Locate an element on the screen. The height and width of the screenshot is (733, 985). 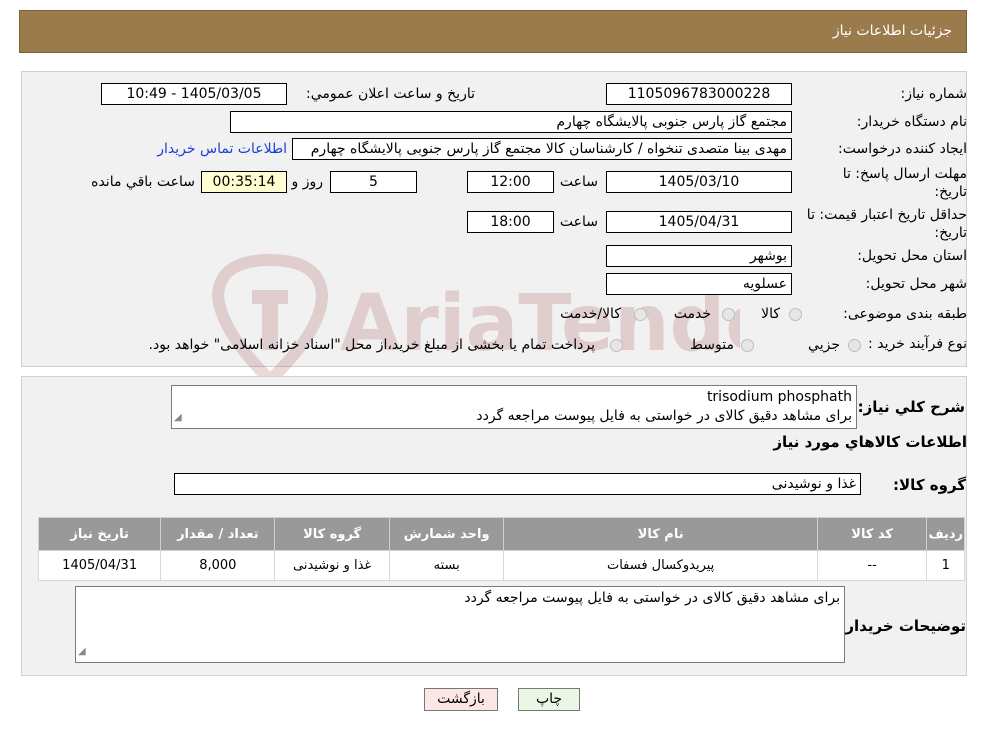
category-option-goods: کالا is located at coordinates (770, 314).